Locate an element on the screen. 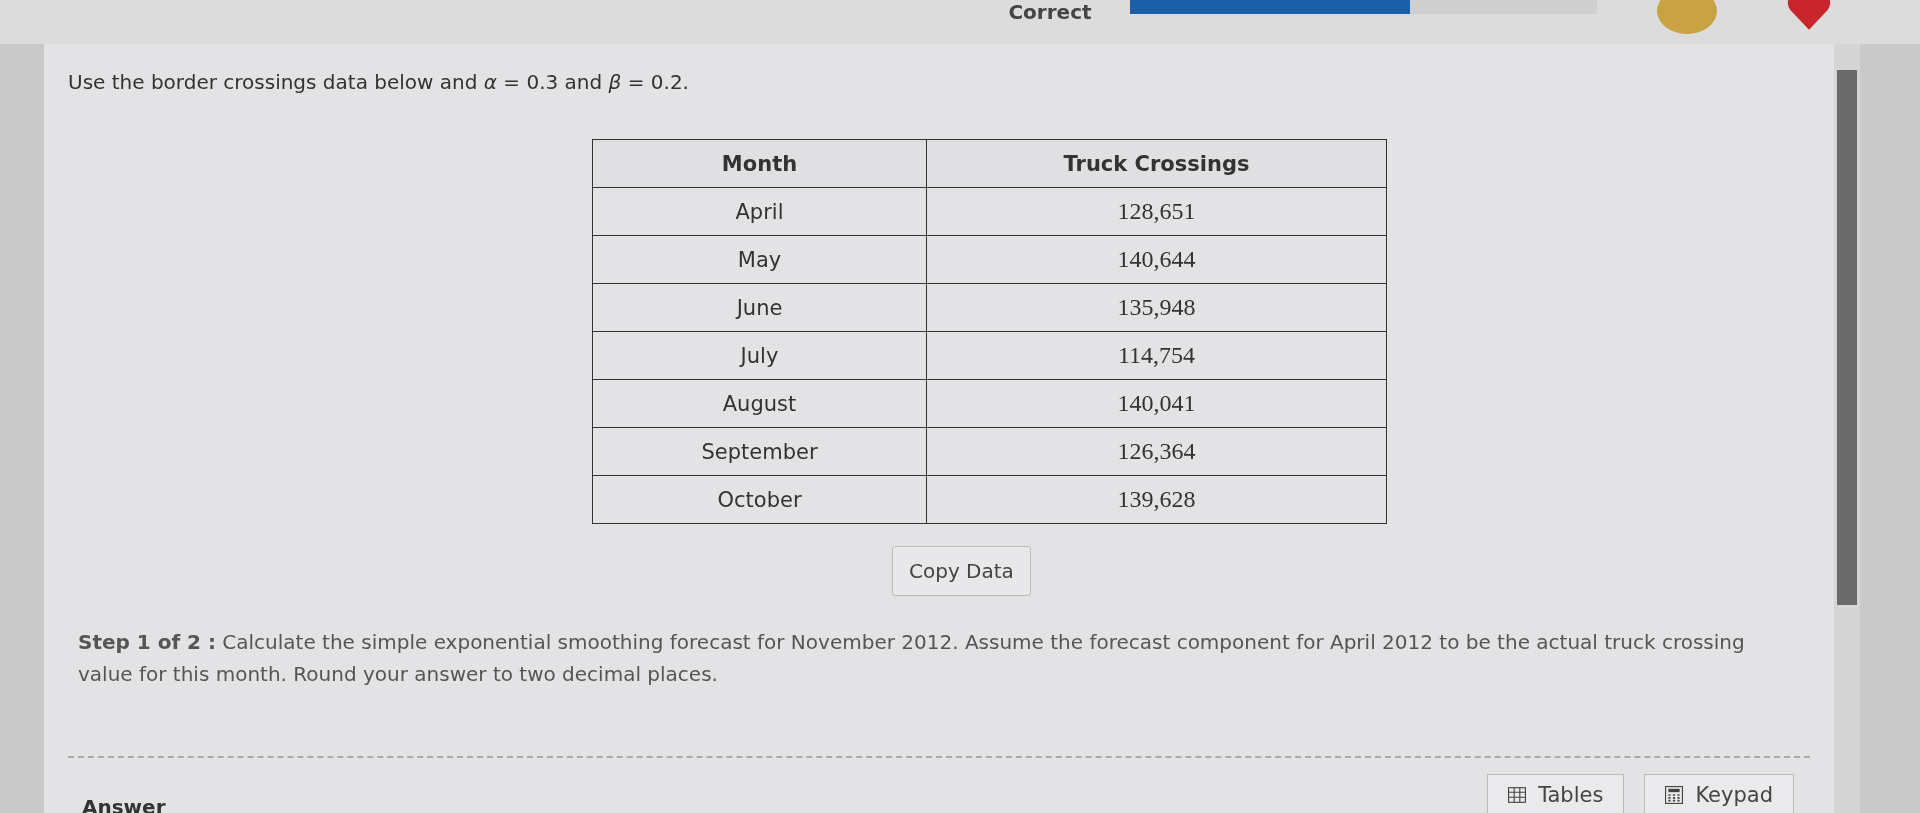 The height and width of the screenshot is (813, 1920). table-cell: 126,364 is located at coordinates (1156, 451).